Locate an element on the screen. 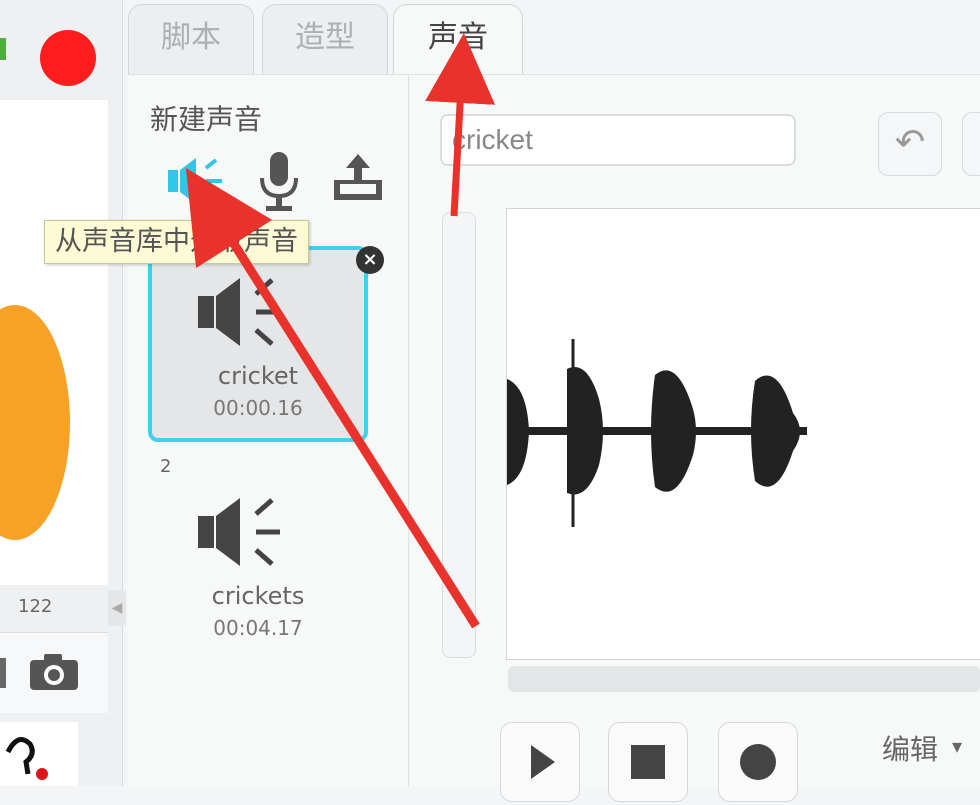 Image resolution: width=980 pixels, height=805 pixels. play-button is located at coordinates (540, 762).